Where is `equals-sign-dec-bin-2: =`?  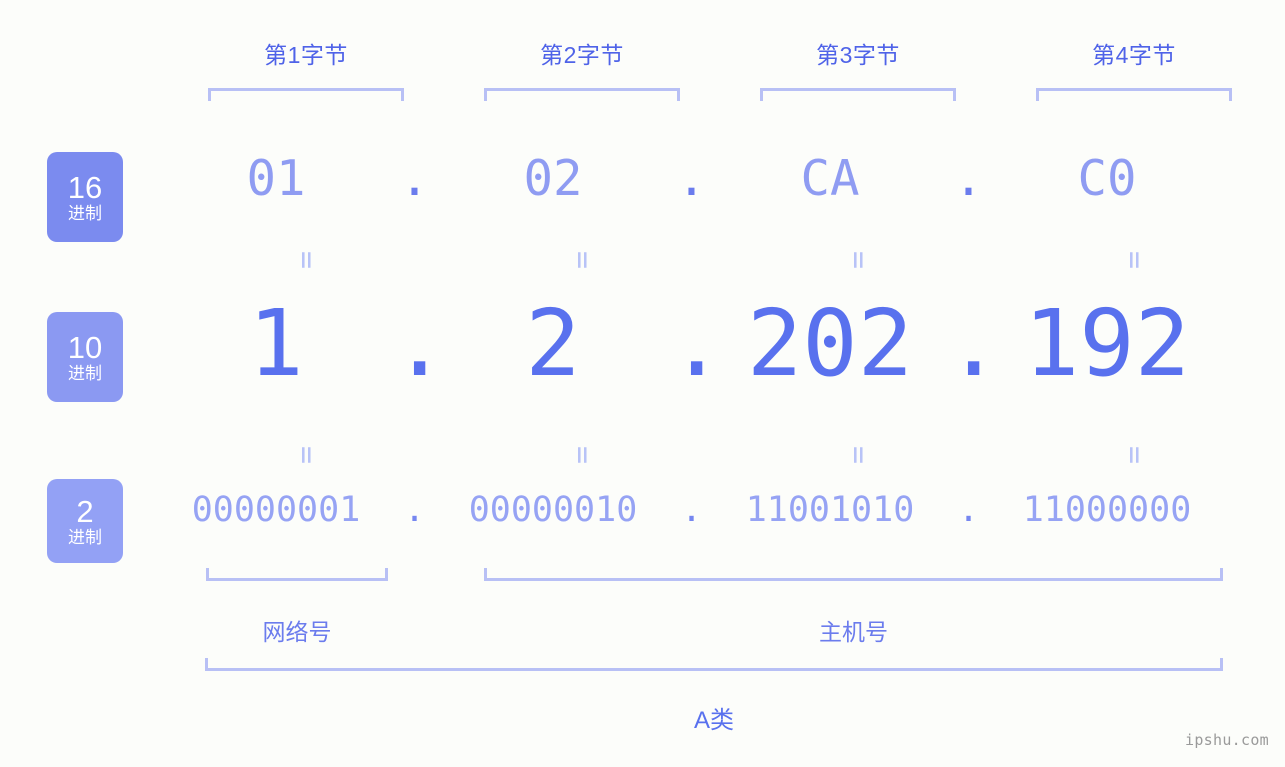 equals-sign-dec-bin-2: = is located at coordinates (582, 455).